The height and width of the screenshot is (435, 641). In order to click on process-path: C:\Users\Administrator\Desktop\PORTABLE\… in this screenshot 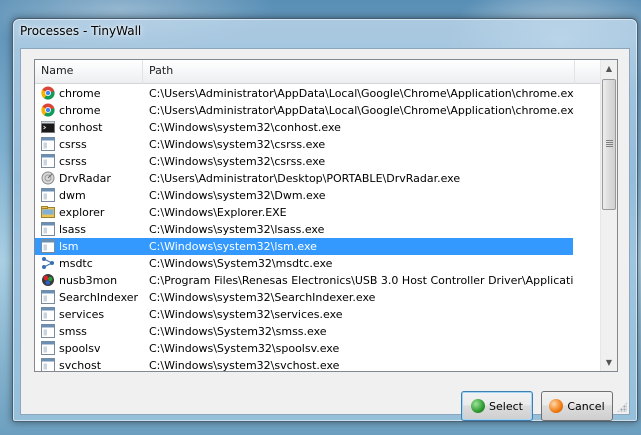, I will do `click(305, 178)`.